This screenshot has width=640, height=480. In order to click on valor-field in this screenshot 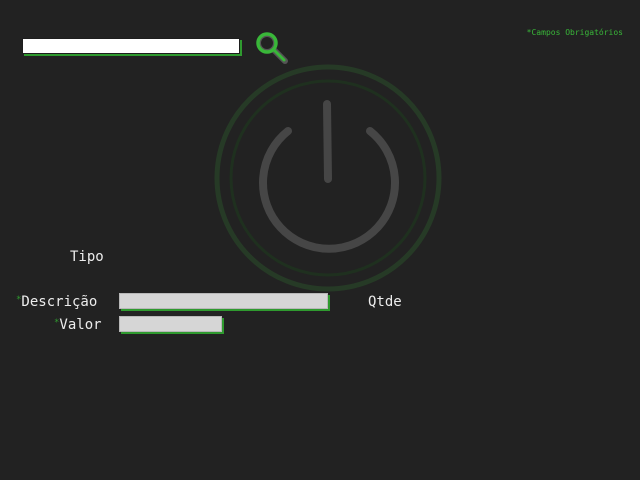, I will do `click(170, 324)`.